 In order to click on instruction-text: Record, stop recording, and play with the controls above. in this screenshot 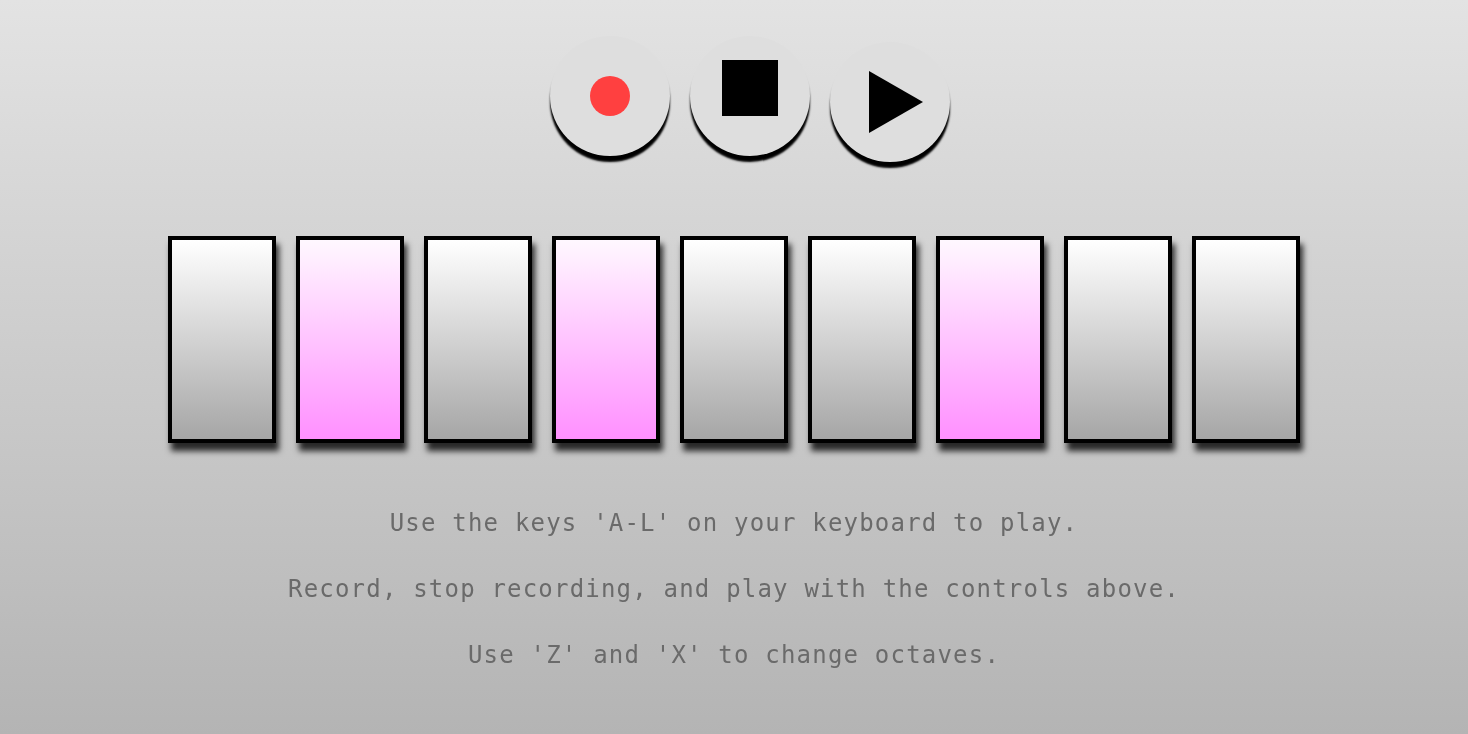, I will do `click(734, 589)`.